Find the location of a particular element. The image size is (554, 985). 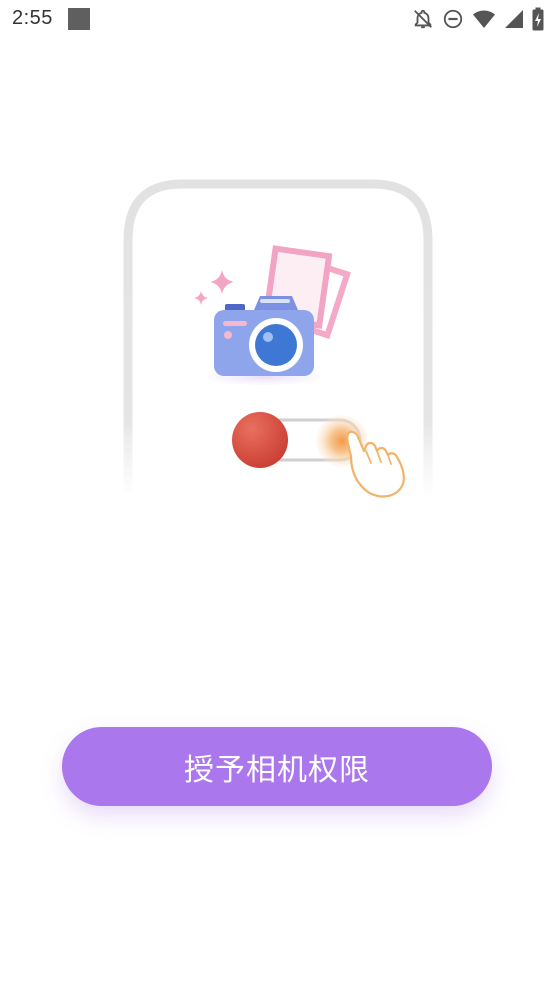

status-bar: 2:55 is located at coordinates (277, 20).